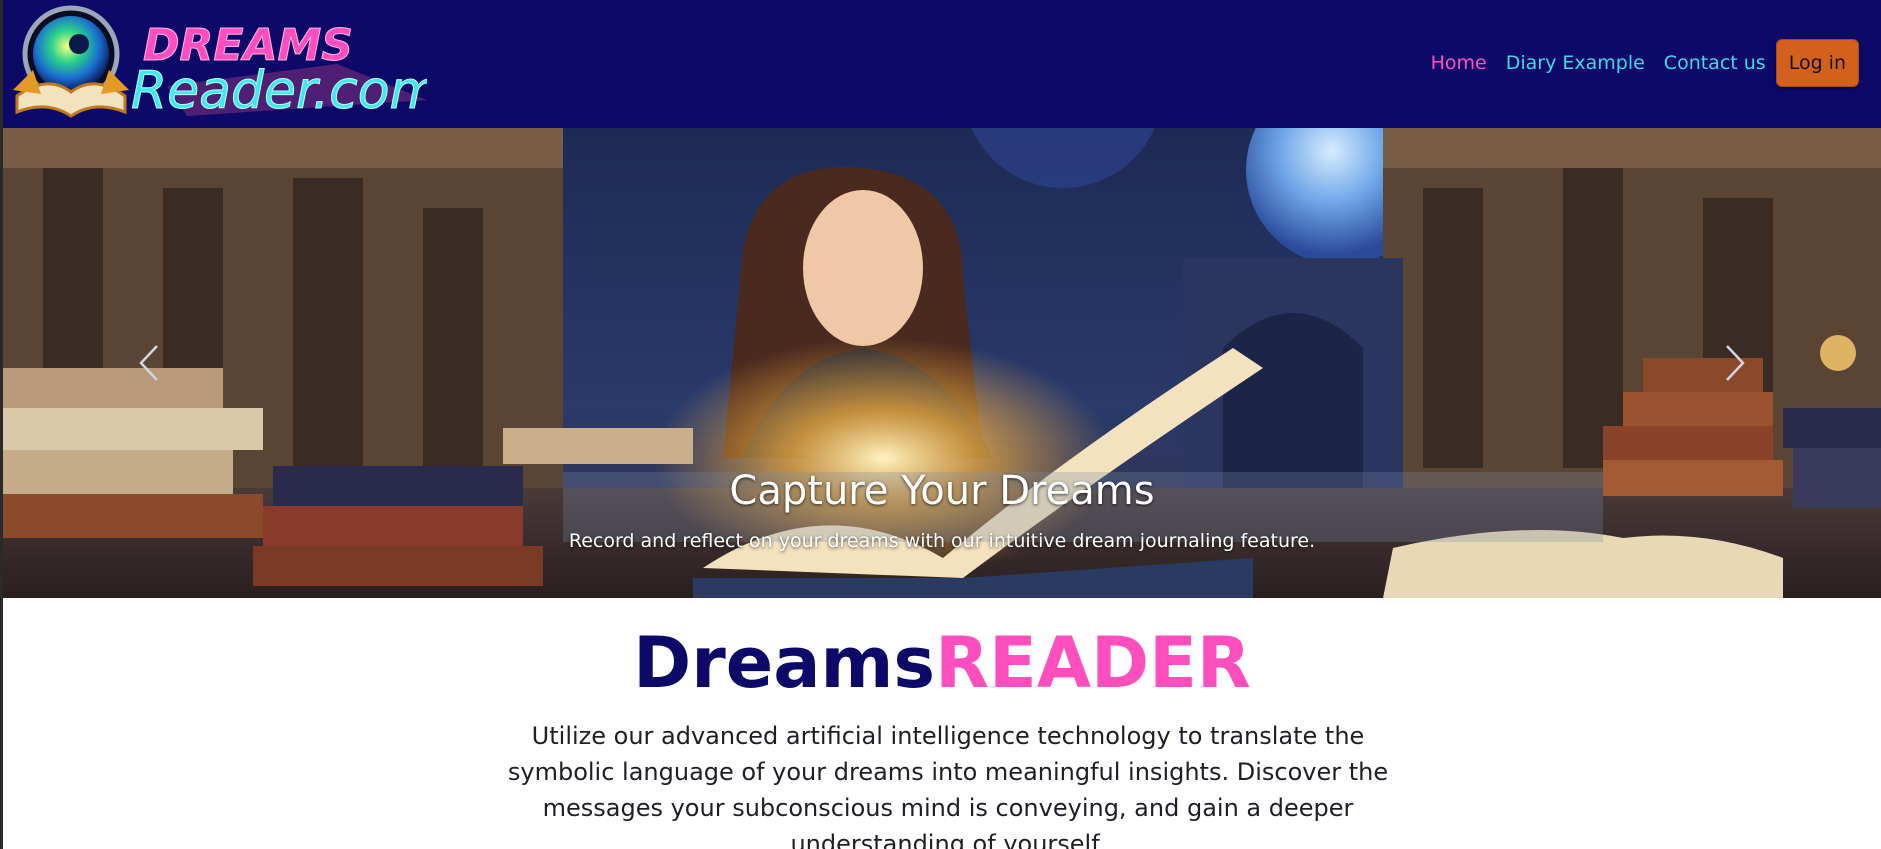 This screenshot has height=849, width=1881. Describe the element at coordinates (1715, 63) in the screenshot. I see `nav-link-contact-us: Contact us` at that location.